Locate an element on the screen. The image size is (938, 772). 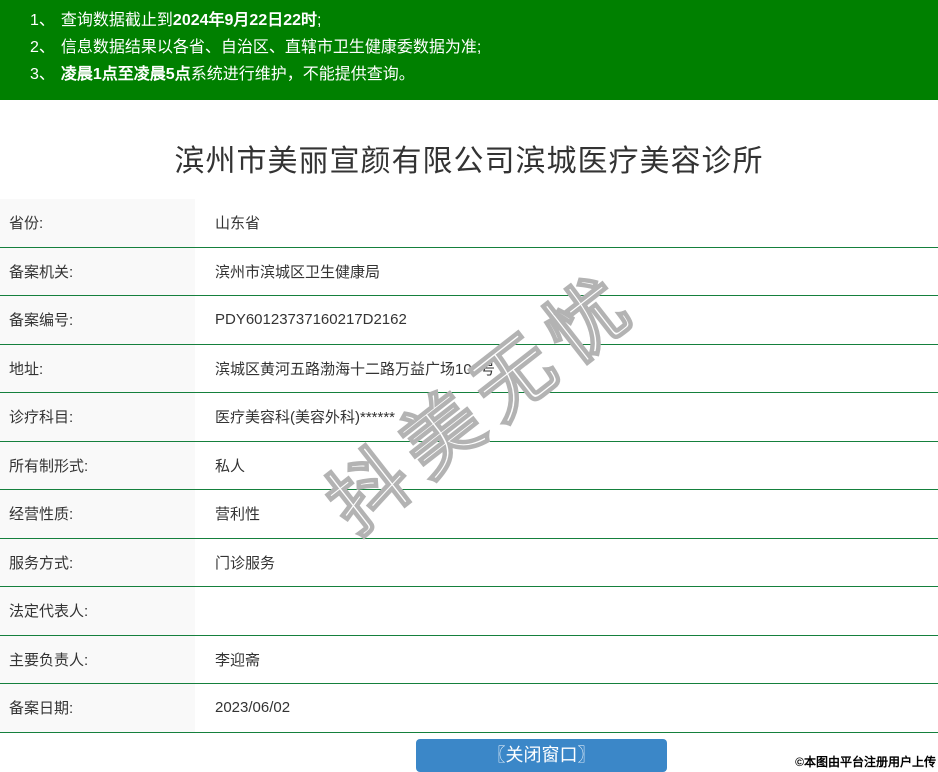
notice-line-1: 1、 查询数据截止到2024年9月22日22时; is located at coordinates (484, 20).